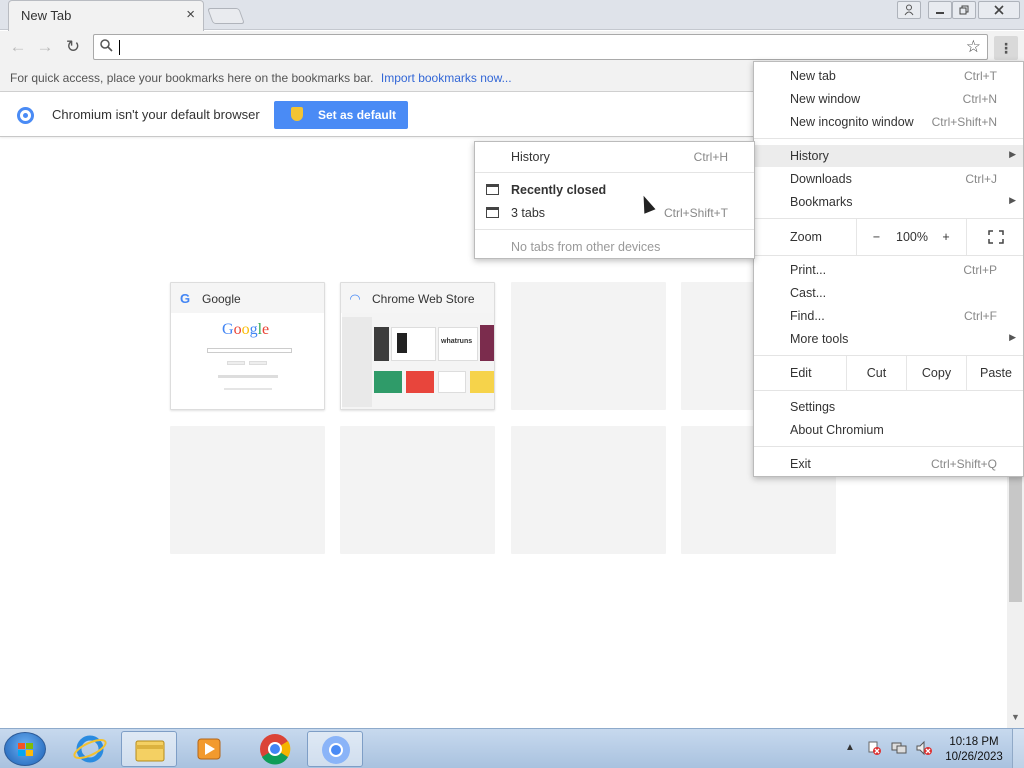 The image size is (1024, 768). I want to click on shield-icon, so click(297, 114).